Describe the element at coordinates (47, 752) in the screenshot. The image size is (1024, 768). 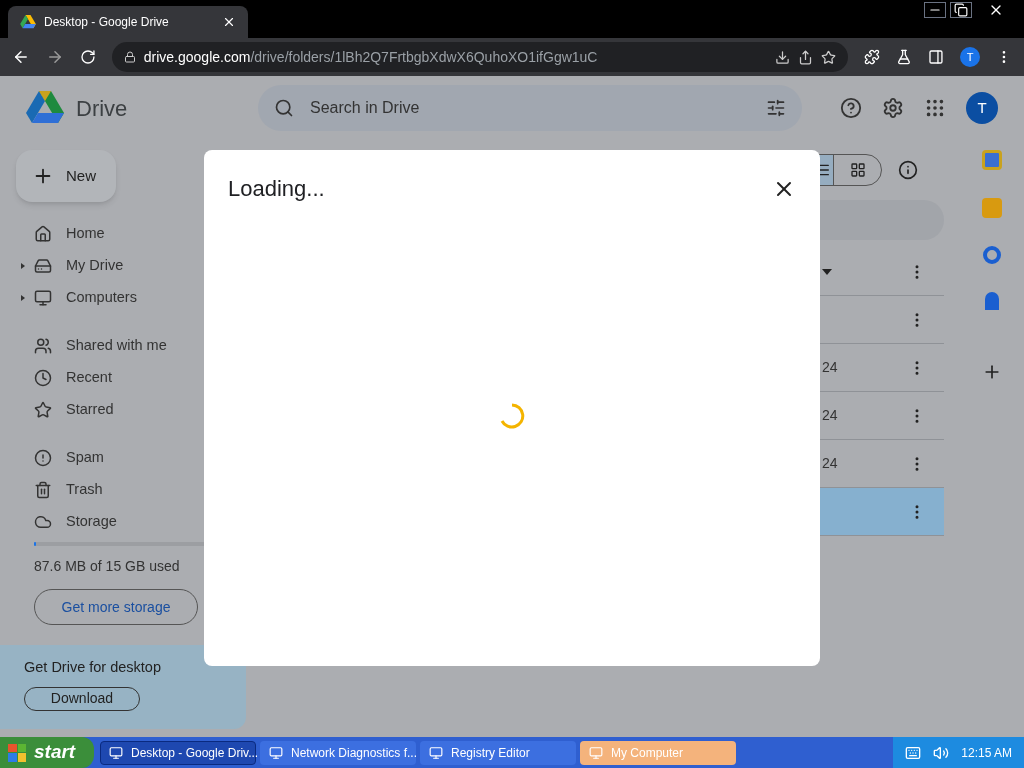
I see `start-button: start` at that location.